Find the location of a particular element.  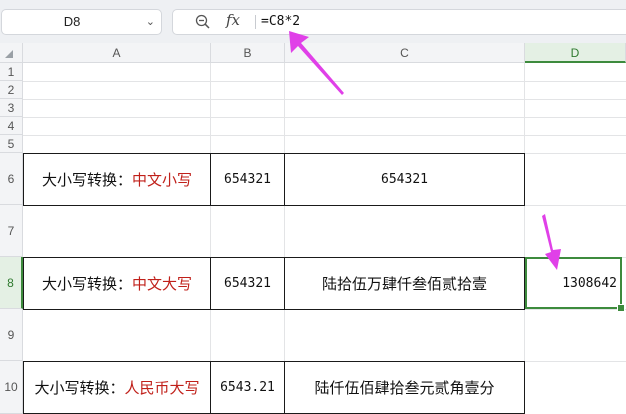

fill-handle is located at coordinates (621, 308).